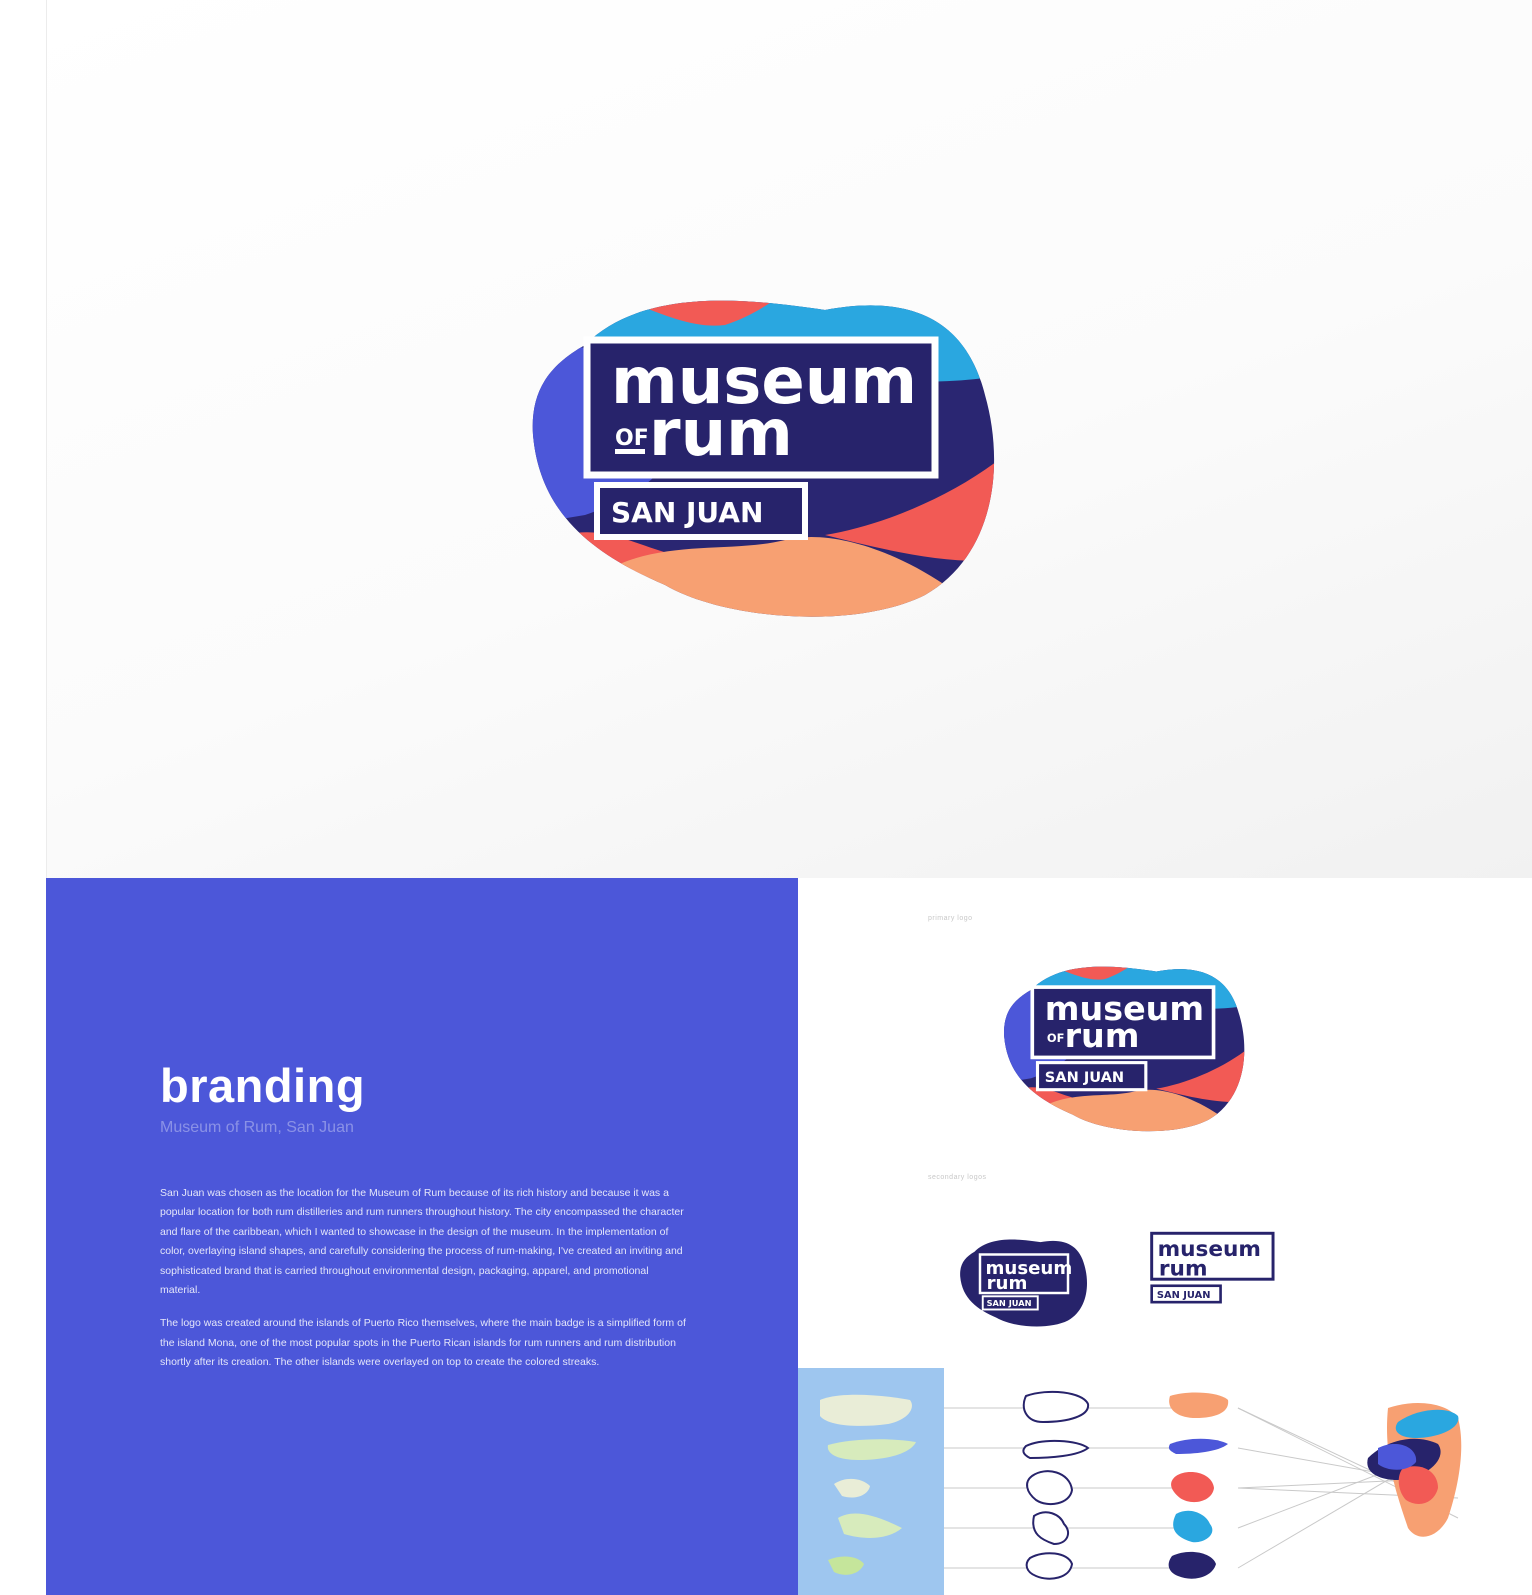 The image size is (1532, 1595). I want to click on logo-word-of: OF, so click(632, 438).